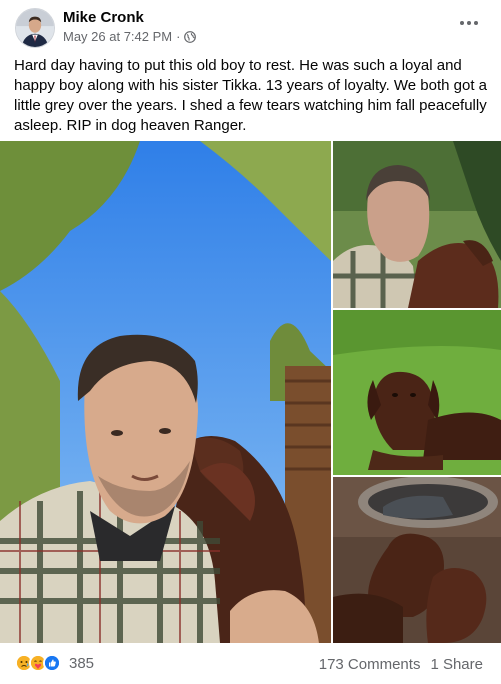 This screenshot has width=501, height=684. I want to click on reaction-summary: 385, so click(54, 663).